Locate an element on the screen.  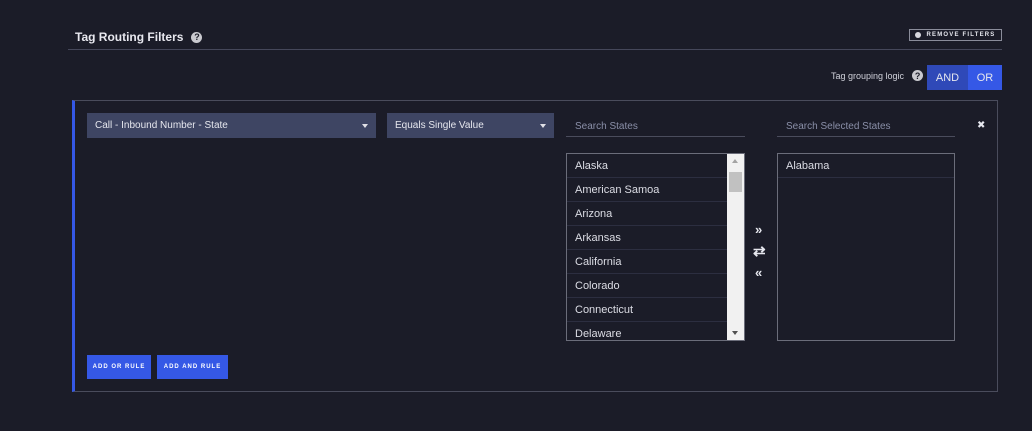
and-toggle: AND is located at coordinates (947, 77).